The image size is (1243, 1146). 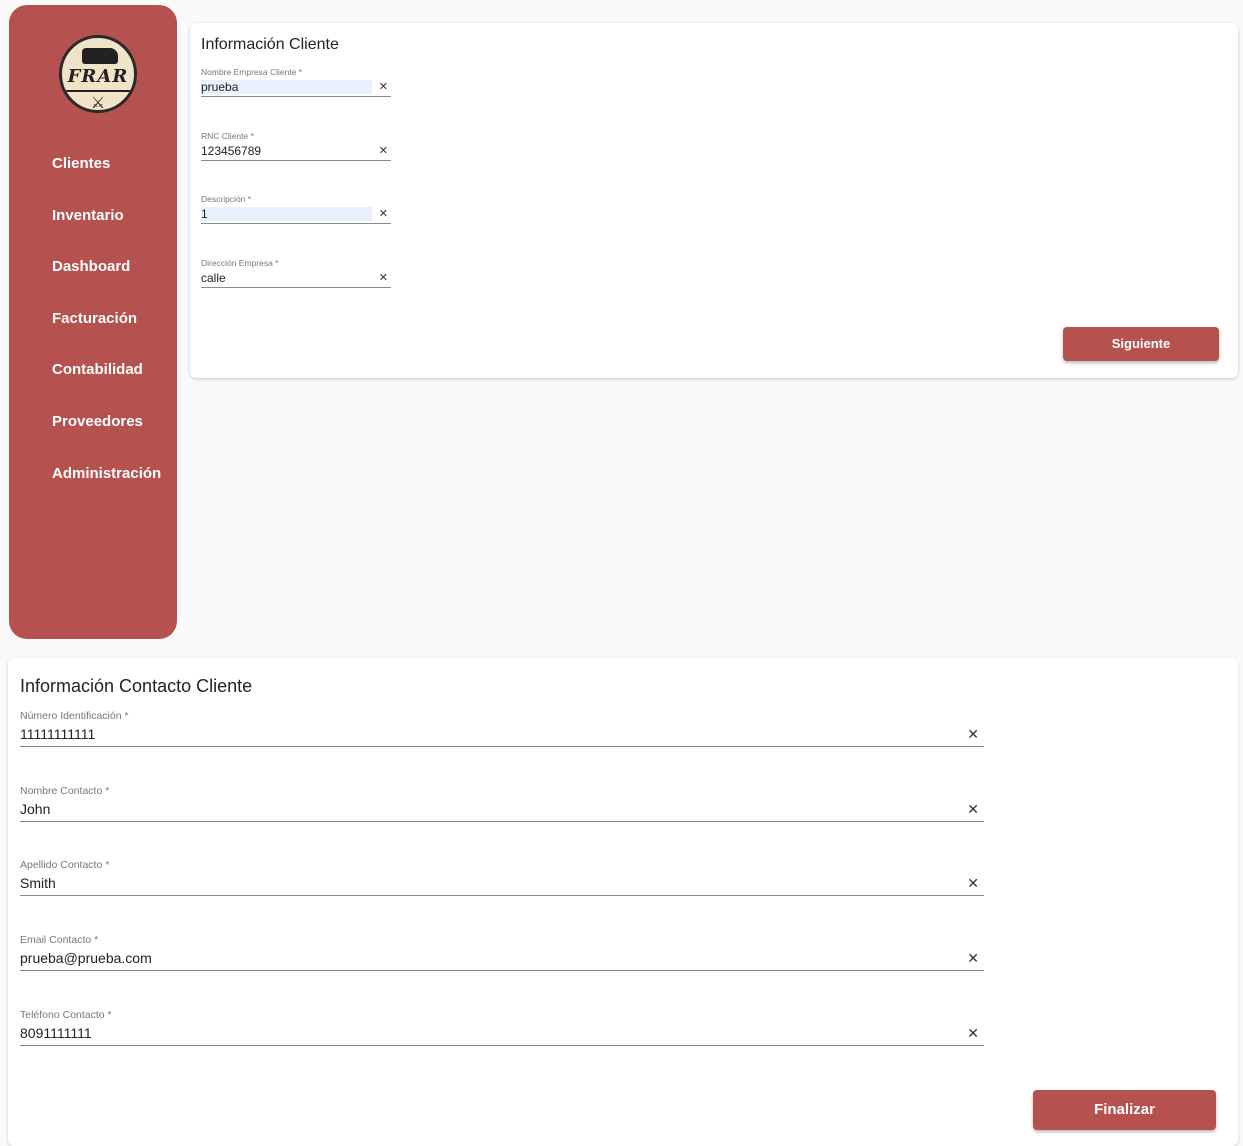 What do you see at coordinates (286, 213) in the screenshot?
I see `description-input: 1` at bounding box center [286, 213].